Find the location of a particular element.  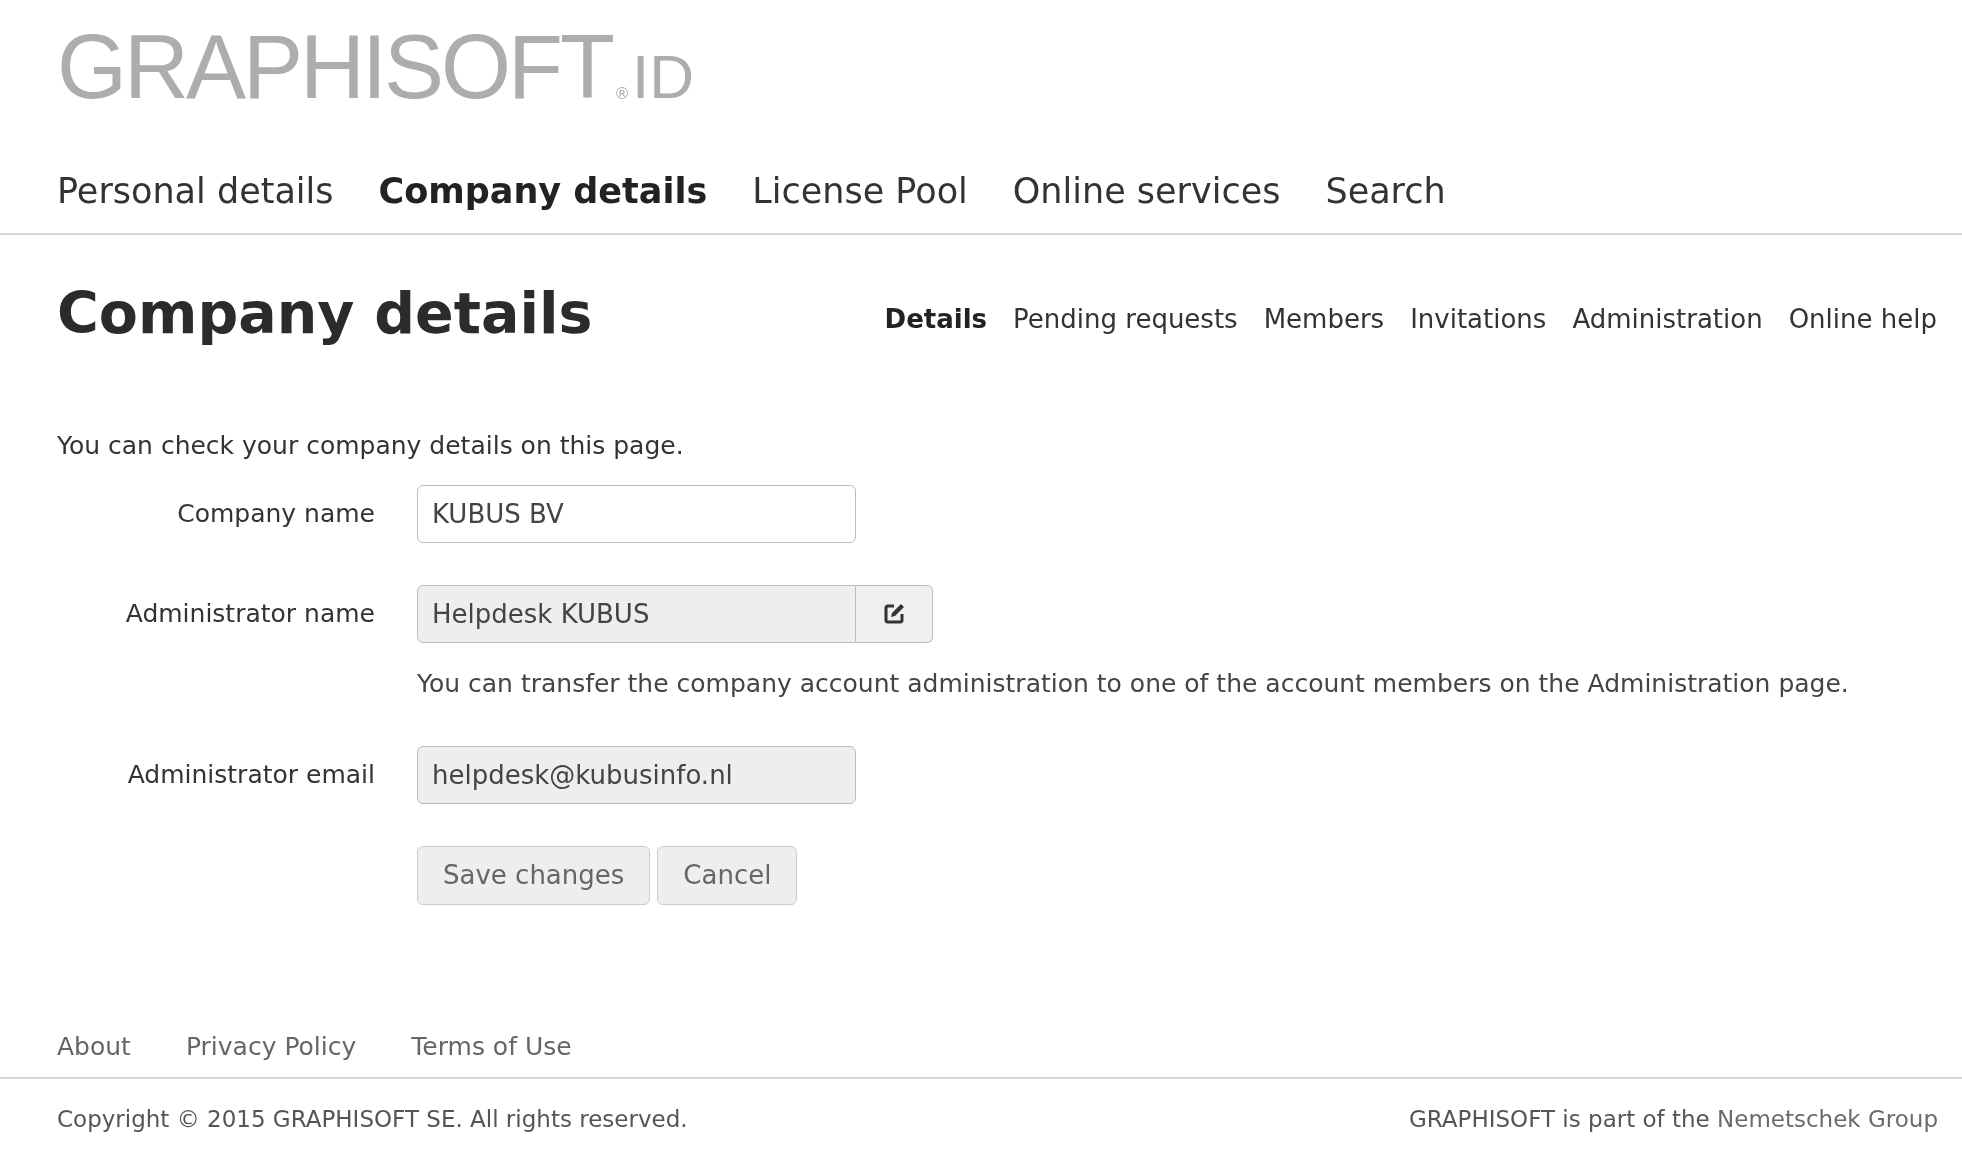

field-label: Company name is located at coordinates (275, 513).